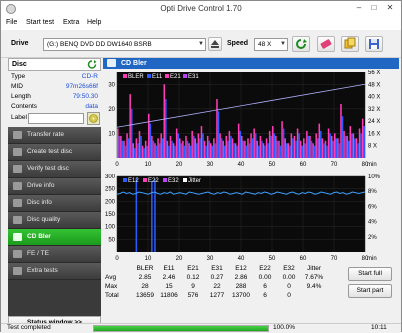 The image size is (402, 333). What do you see at coordinates (272, 165) in the screenshot?
I see `x-tick-label: 50` at bounding box center [272, 165].